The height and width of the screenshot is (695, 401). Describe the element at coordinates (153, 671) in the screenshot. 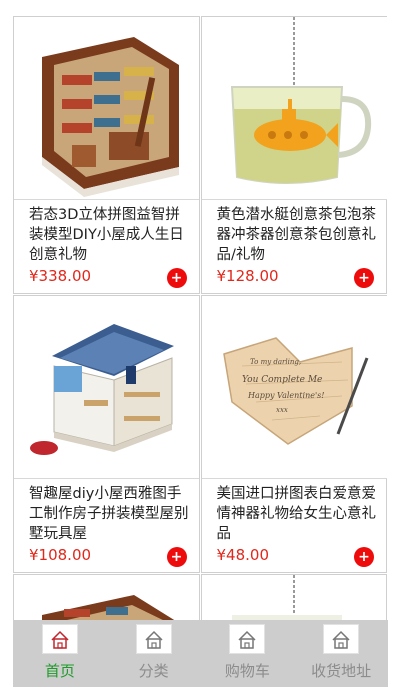

I see `tab-label: 分类` at that location.